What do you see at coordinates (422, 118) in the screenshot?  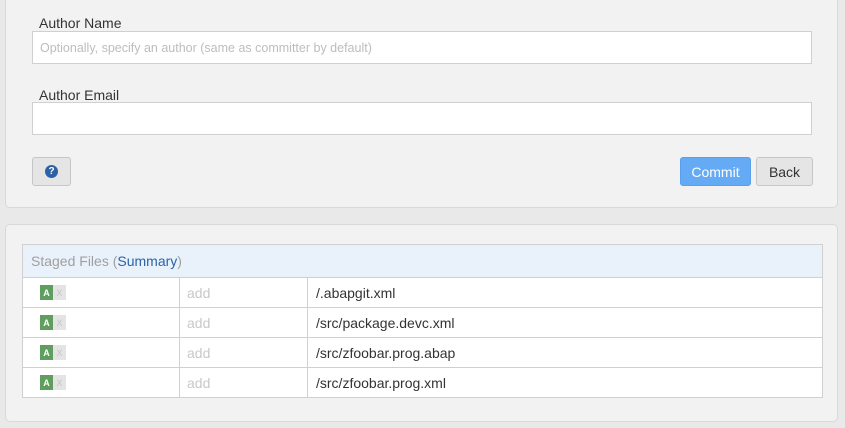 I see `author-email-input` at bounding box center [422, 118].